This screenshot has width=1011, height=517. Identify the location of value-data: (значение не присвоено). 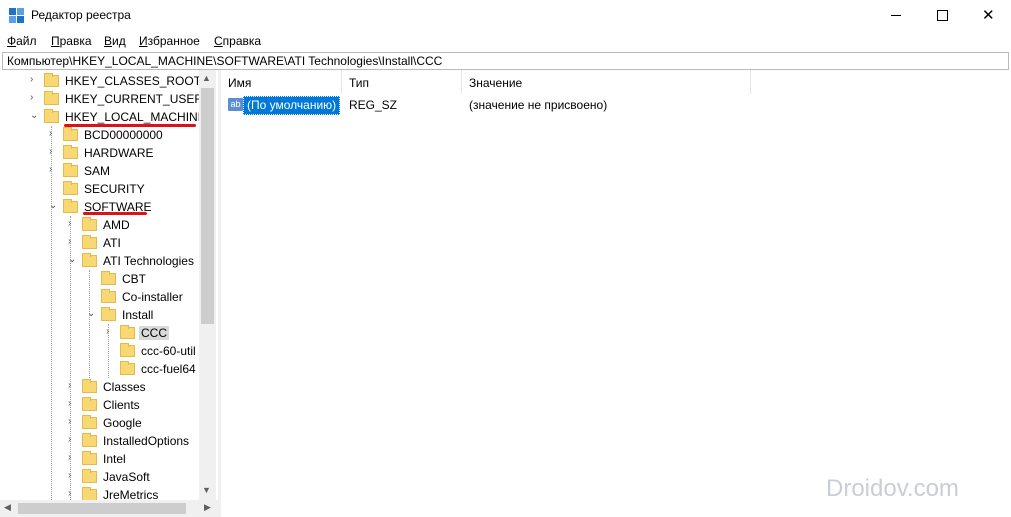
(538, 105).